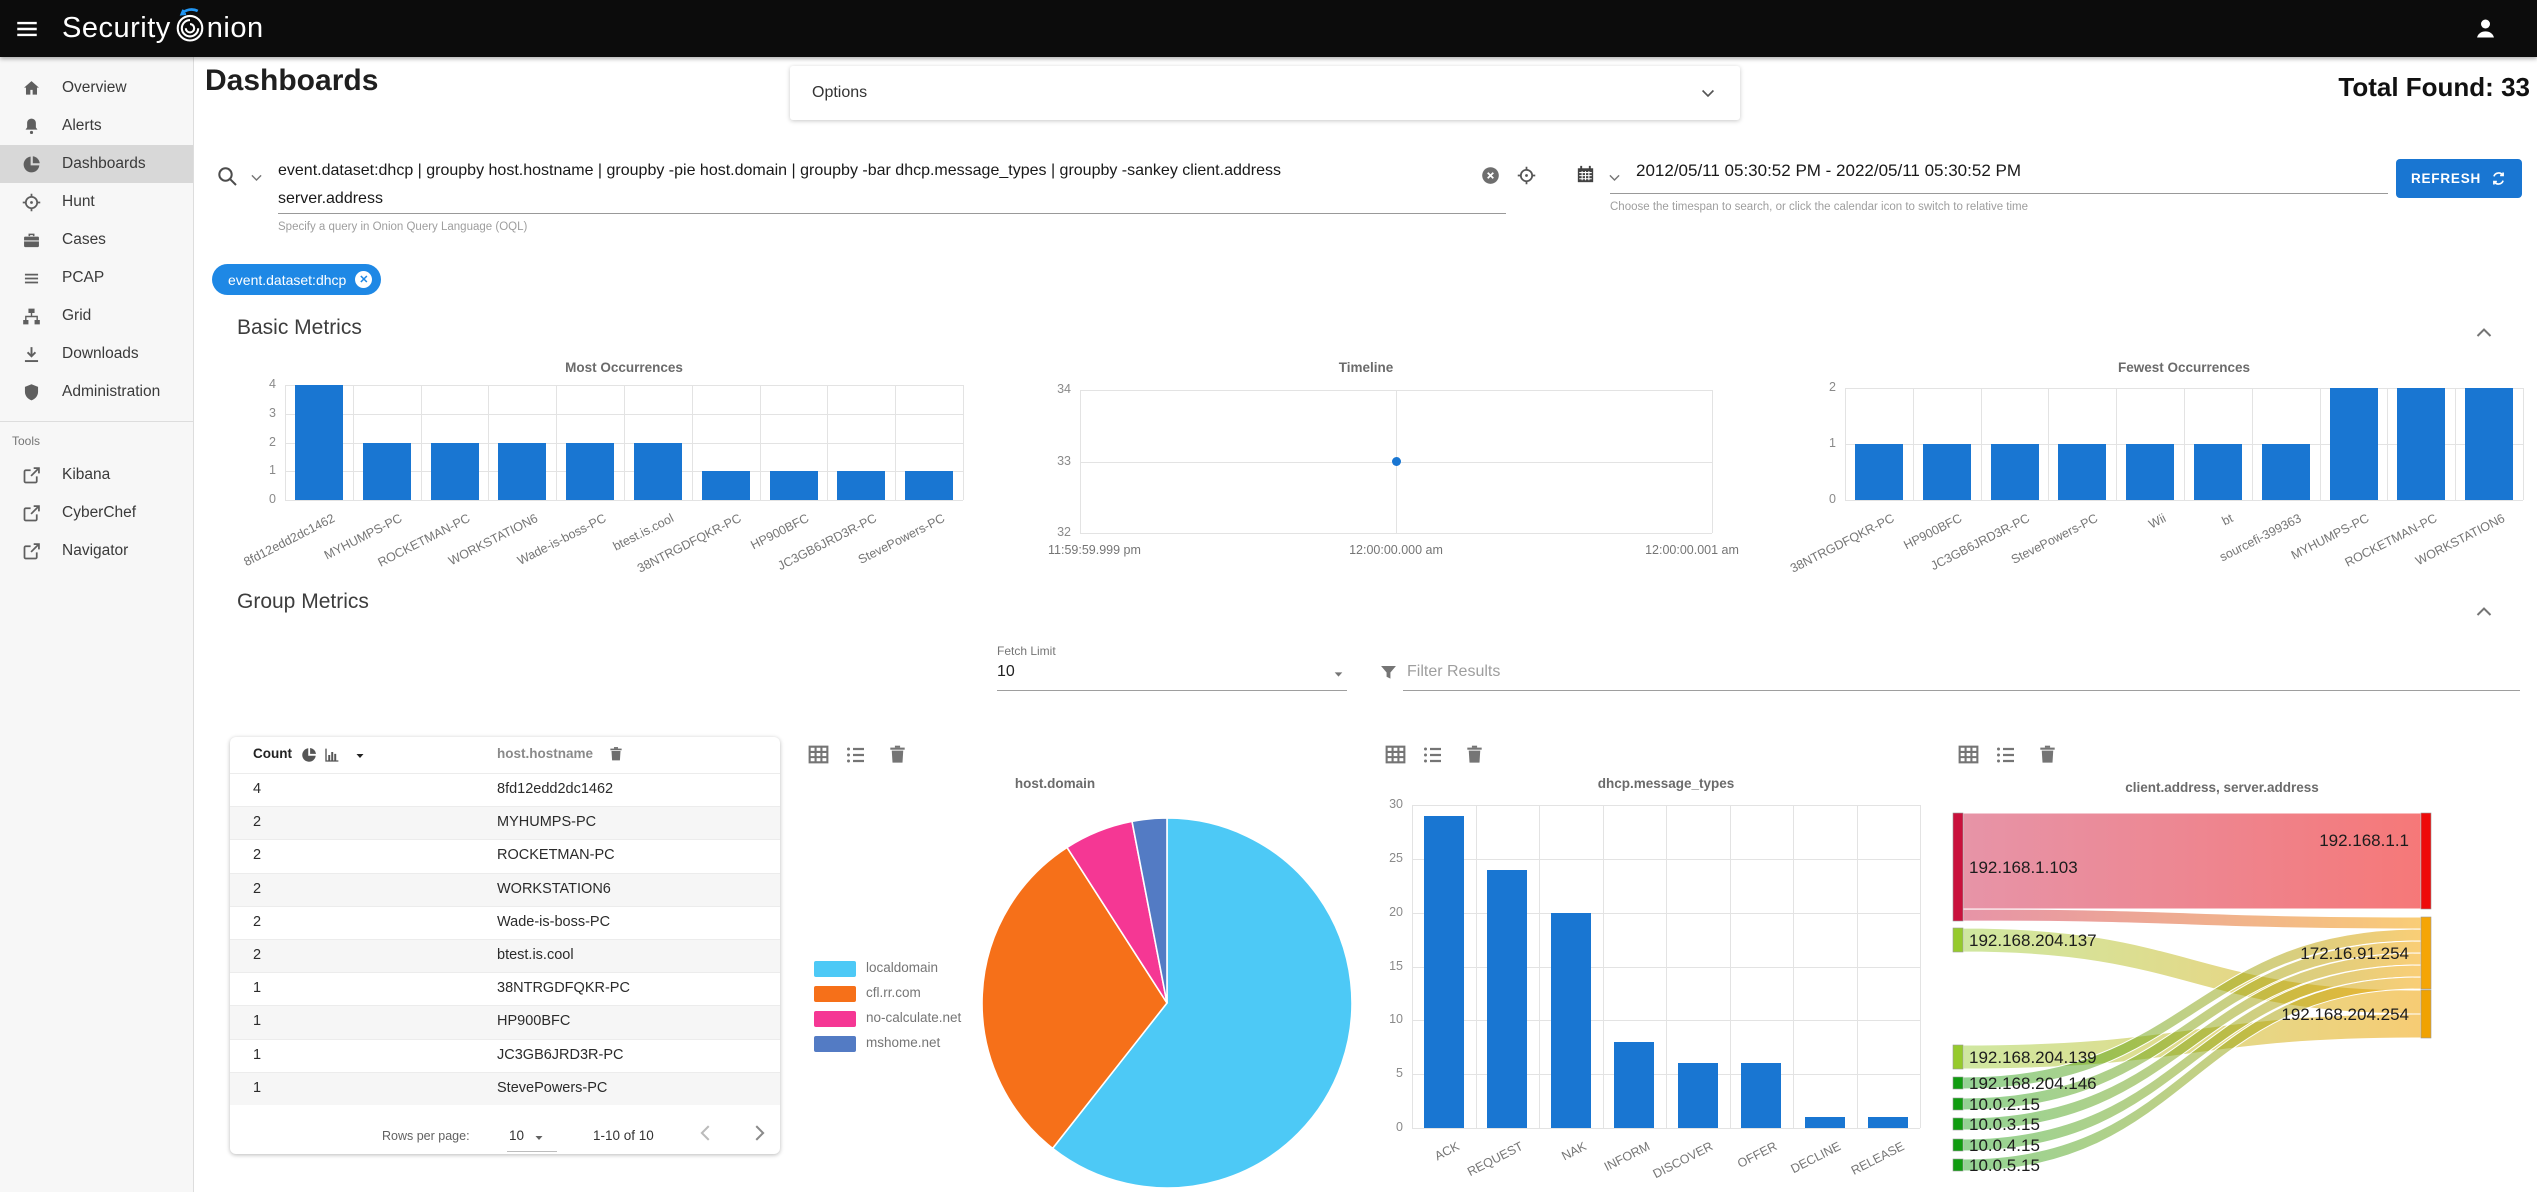 The width and height of the screenshot is (2537, 1192). What do you see at coordinates (554, 889) in the screenshot?
I see `row-value: WORKSTATION6` at bounding box center [554, 889].